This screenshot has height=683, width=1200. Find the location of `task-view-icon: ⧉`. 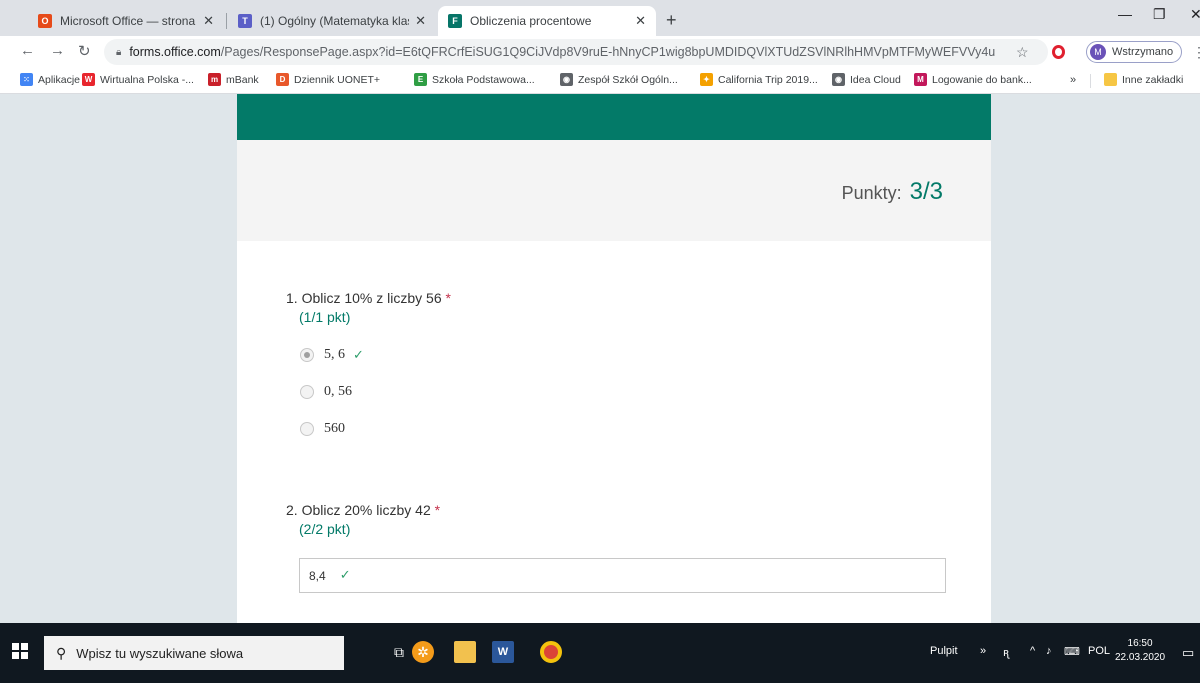

task-view-icon: ⧉ is located at coordinates (399, 652).